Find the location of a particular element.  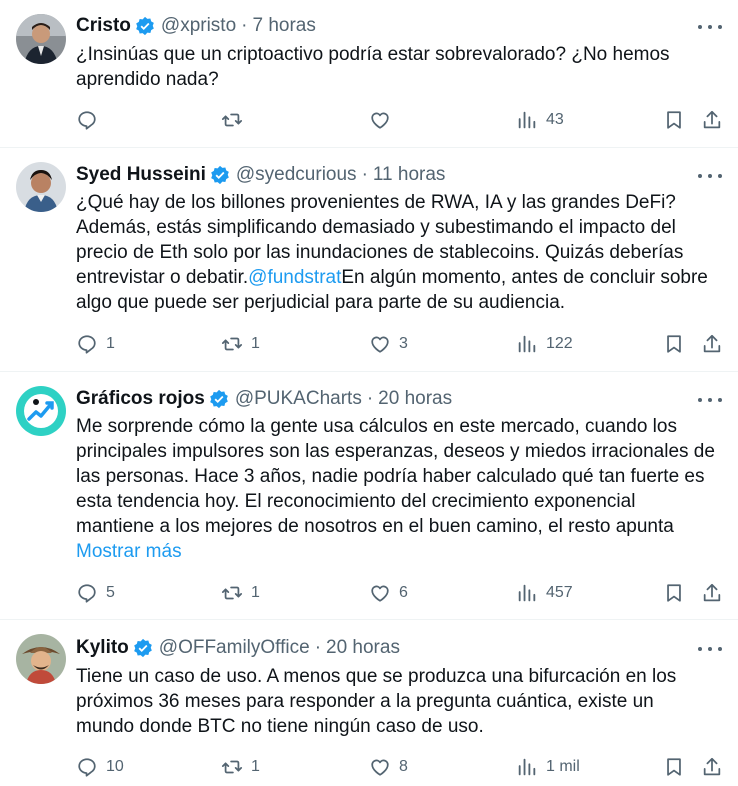

view-count: 122 is located at coordinates (559, 343).